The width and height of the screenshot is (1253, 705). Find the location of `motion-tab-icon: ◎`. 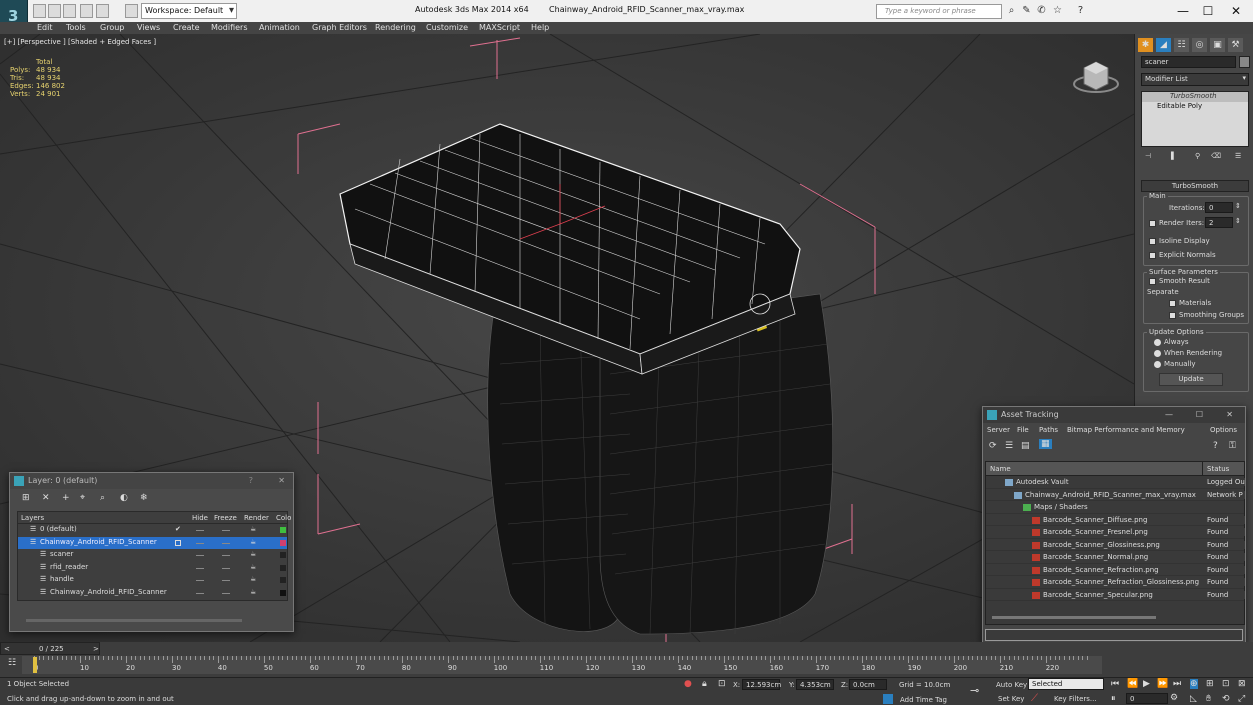

motion-tab-icon: ◎ is located at coordinates (1199, 45).